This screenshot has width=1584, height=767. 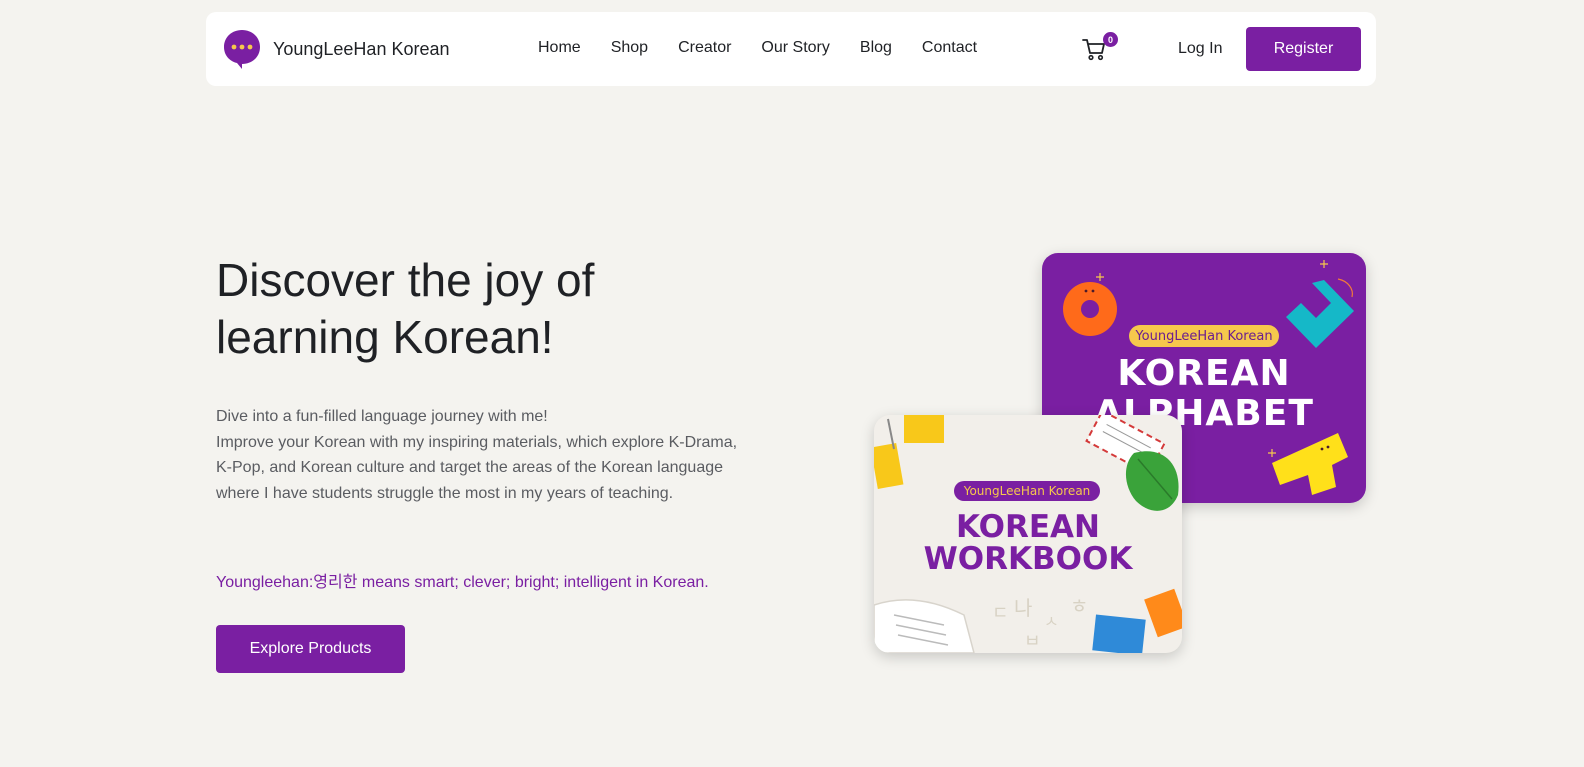 What do you see at coordinates (1027, 491) in the screenshot?
I see `workbook-brand-tag: YoungLeeHan Korean` at bounding box center [1027, 491].